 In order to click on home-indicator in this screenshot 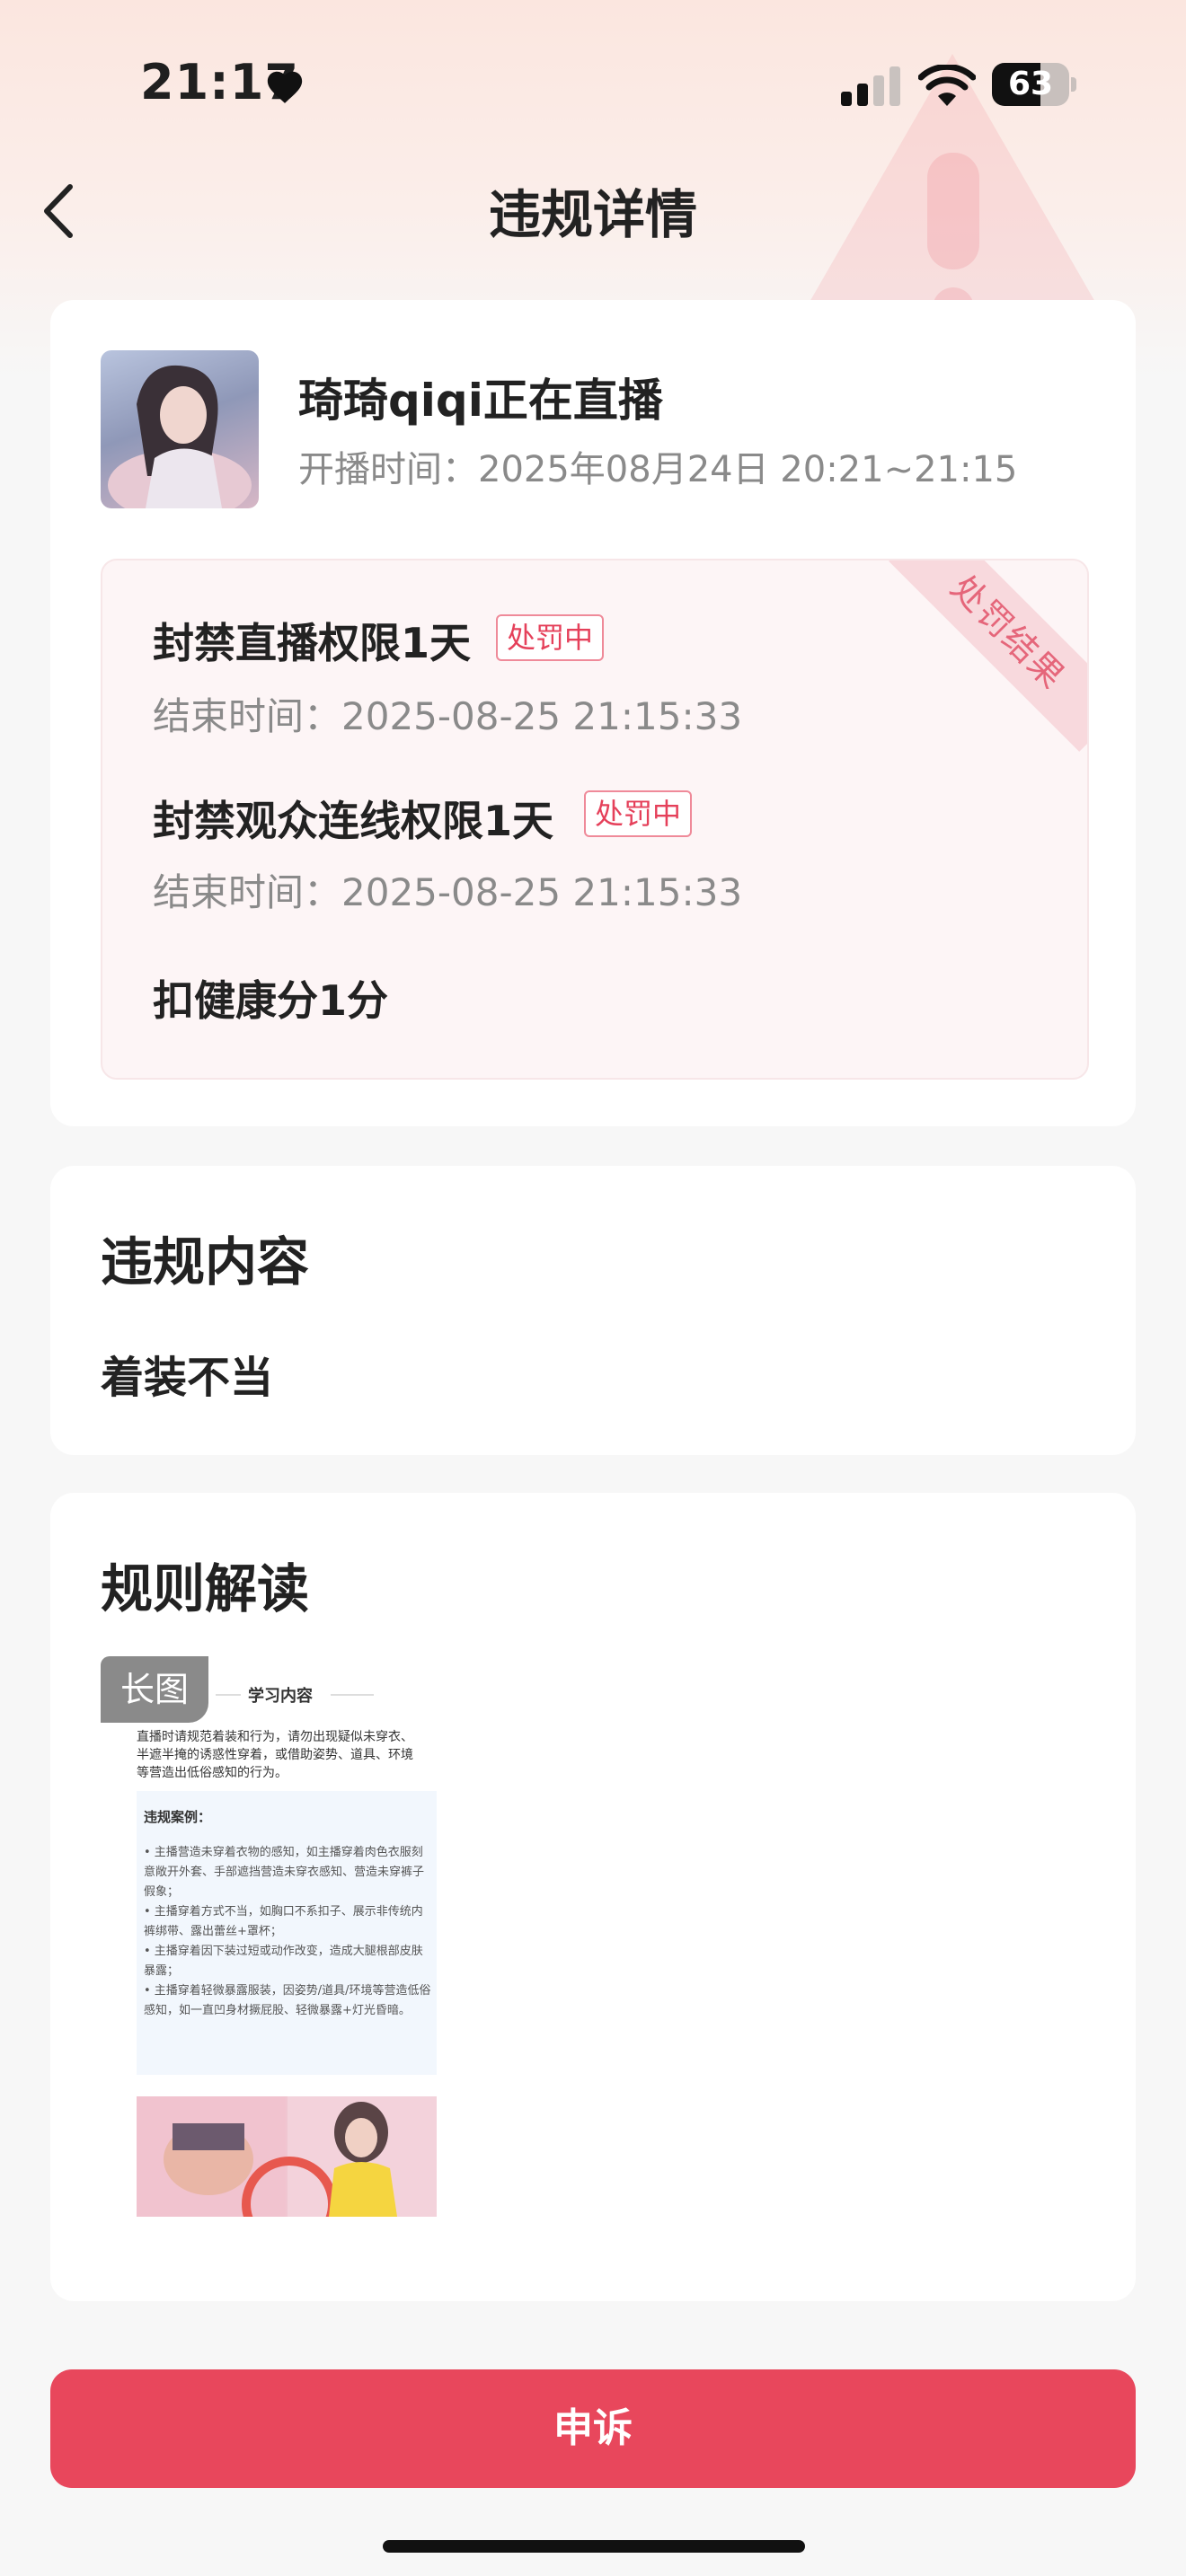, I will do `click(594, 2546)`.